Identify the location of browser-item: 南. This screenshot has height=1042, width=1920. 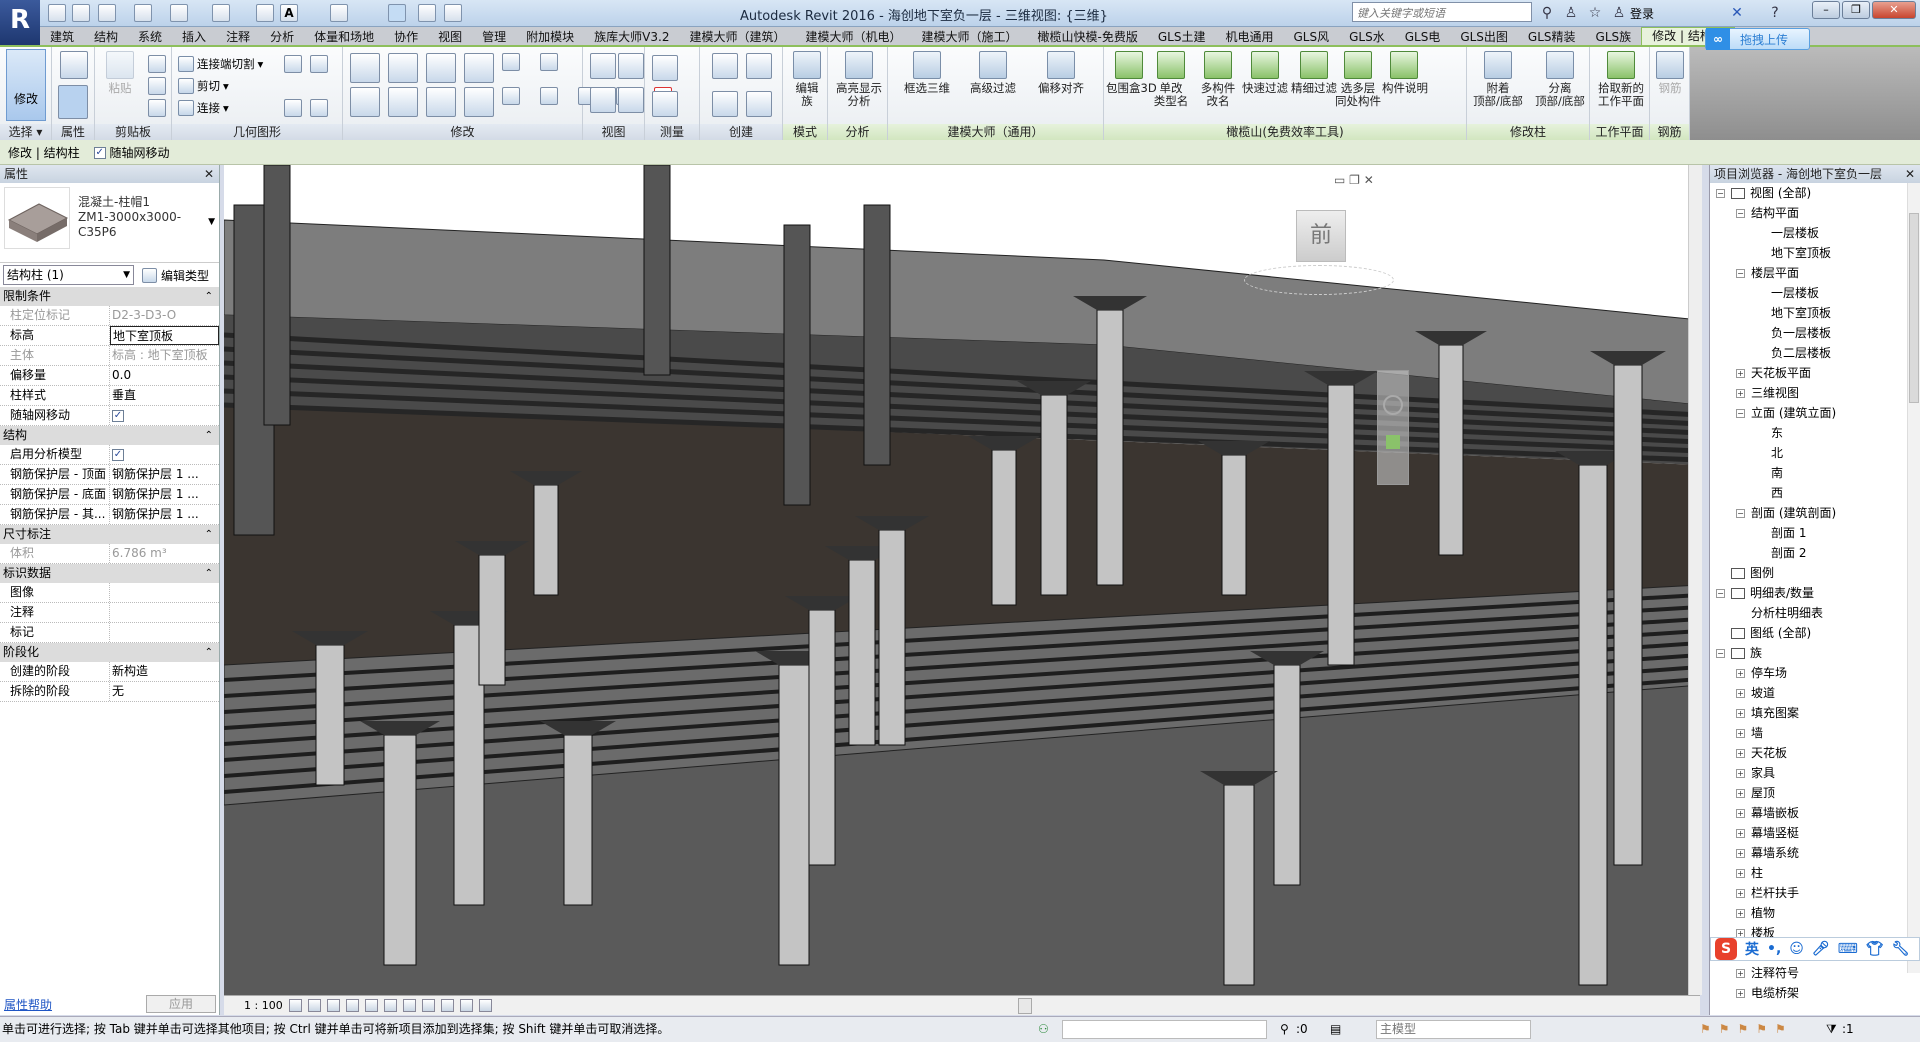
(1815, 473).